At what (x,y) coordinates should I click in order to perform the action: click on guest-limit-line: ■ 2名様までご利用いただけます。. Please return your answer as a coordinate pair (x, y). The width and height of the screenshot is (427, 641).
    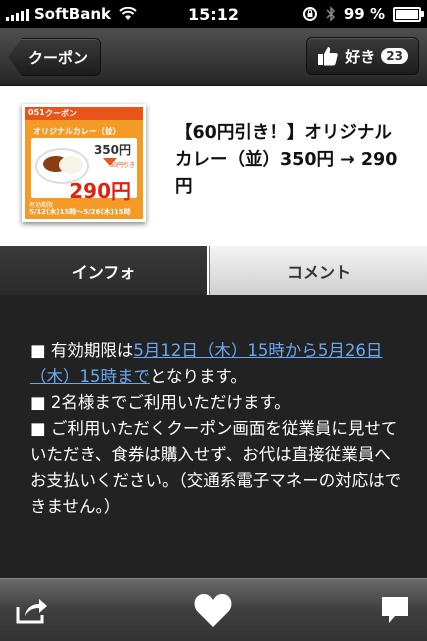
    Looking at the image, I should click on (160, 402).